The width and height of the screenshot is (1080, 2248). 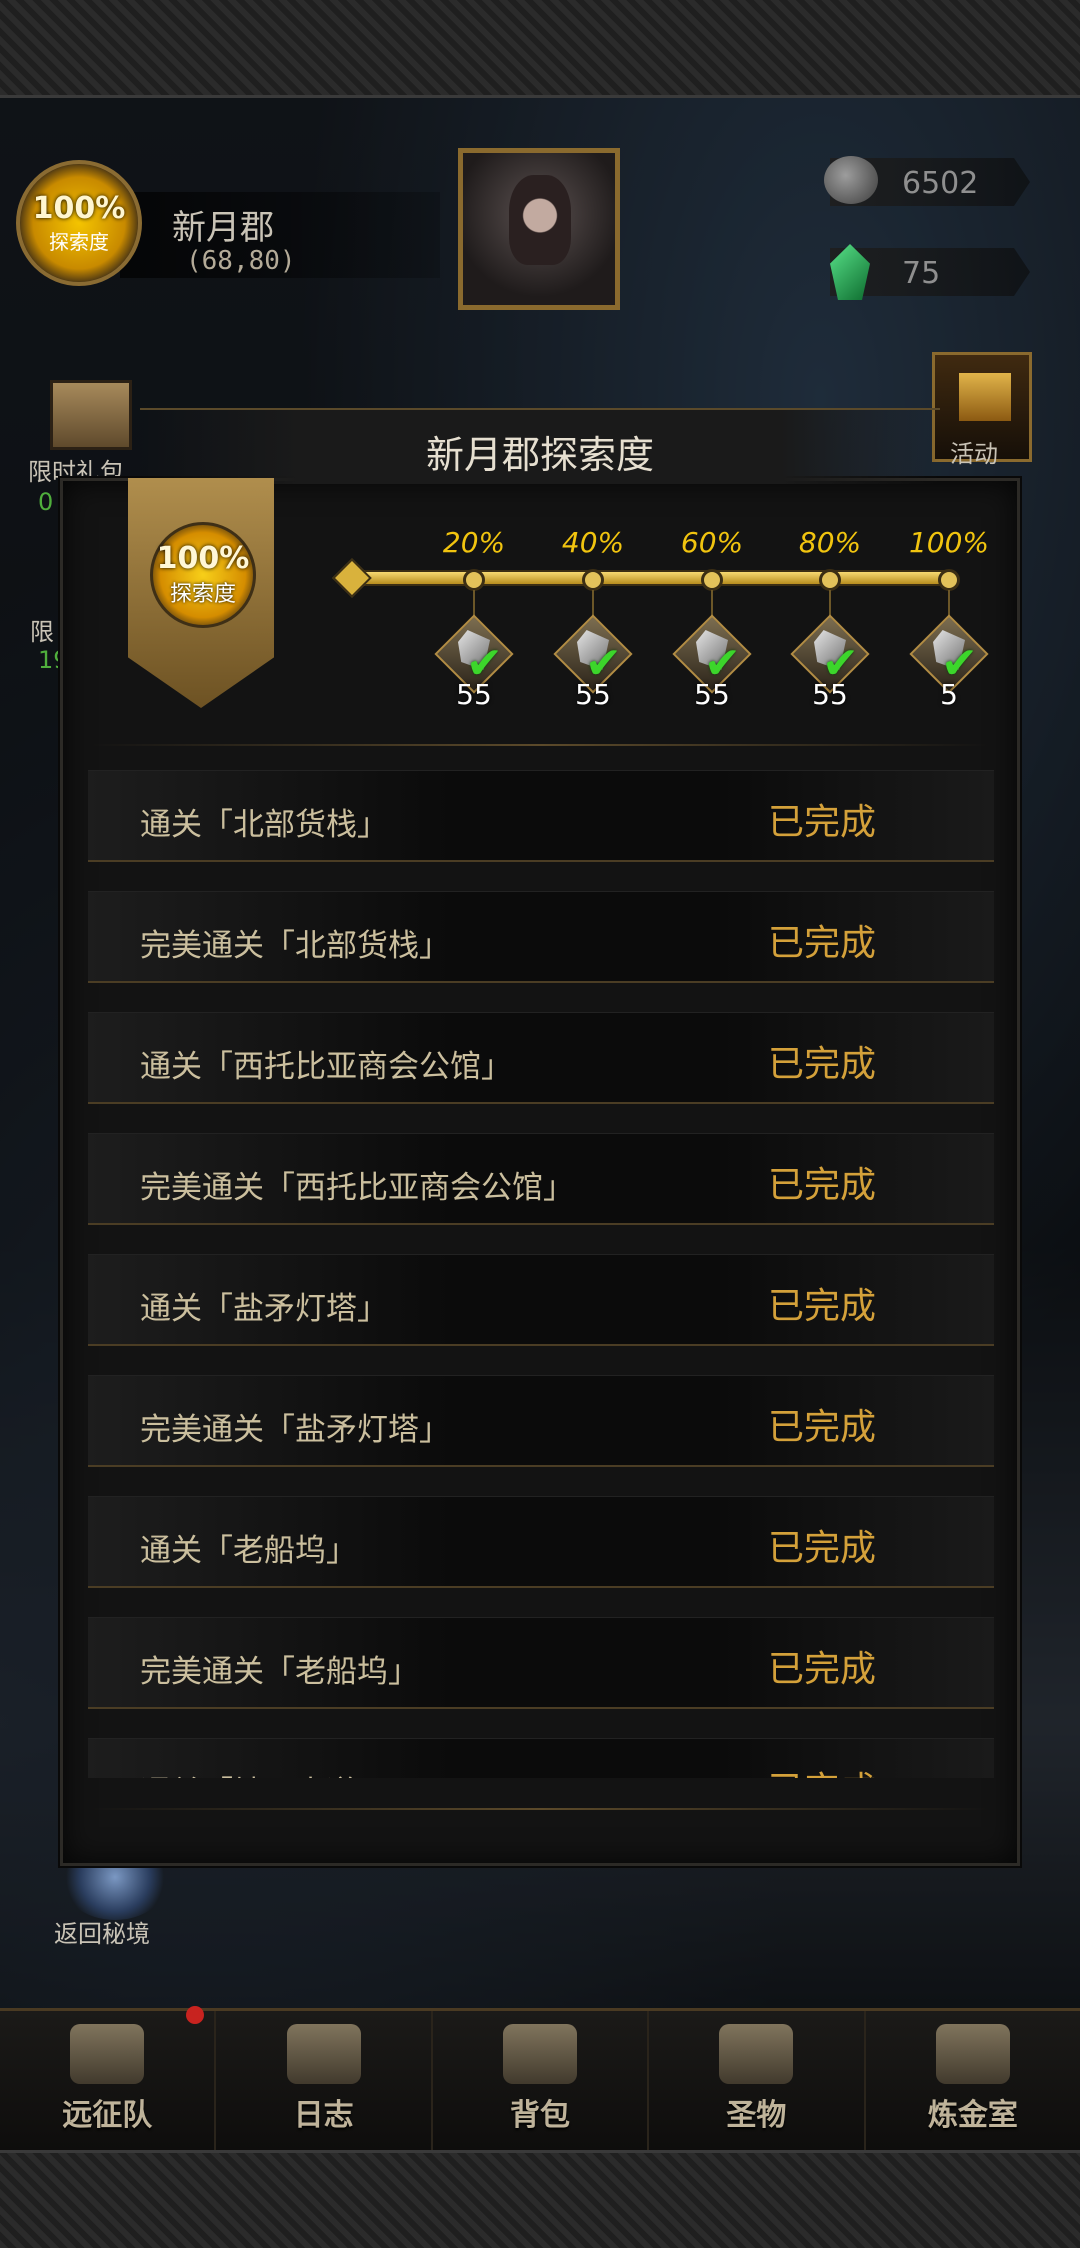 I want to click on reward-count: 5, so click(x=949, y=694).